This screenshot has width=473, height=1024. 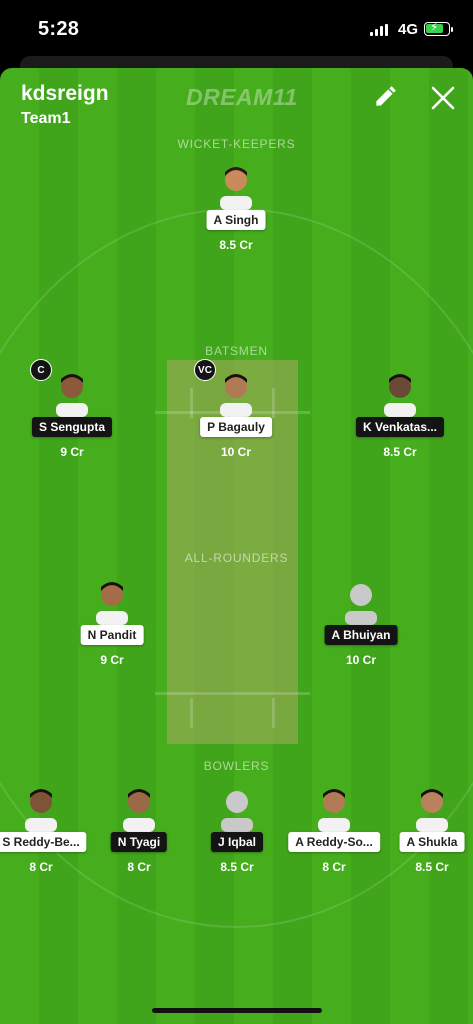 I want to click on player-card: J Iqbal 8.5 Cr, so click(x=237, y=842).